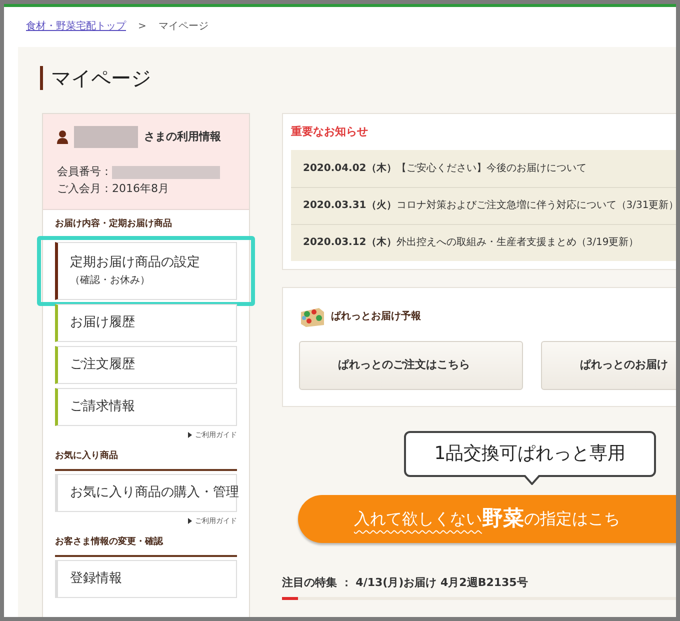  Describe the element at coordinates (376, 317) in the screenshot. I see `forecast-heading: ぱれっとお届け予報` at that location.